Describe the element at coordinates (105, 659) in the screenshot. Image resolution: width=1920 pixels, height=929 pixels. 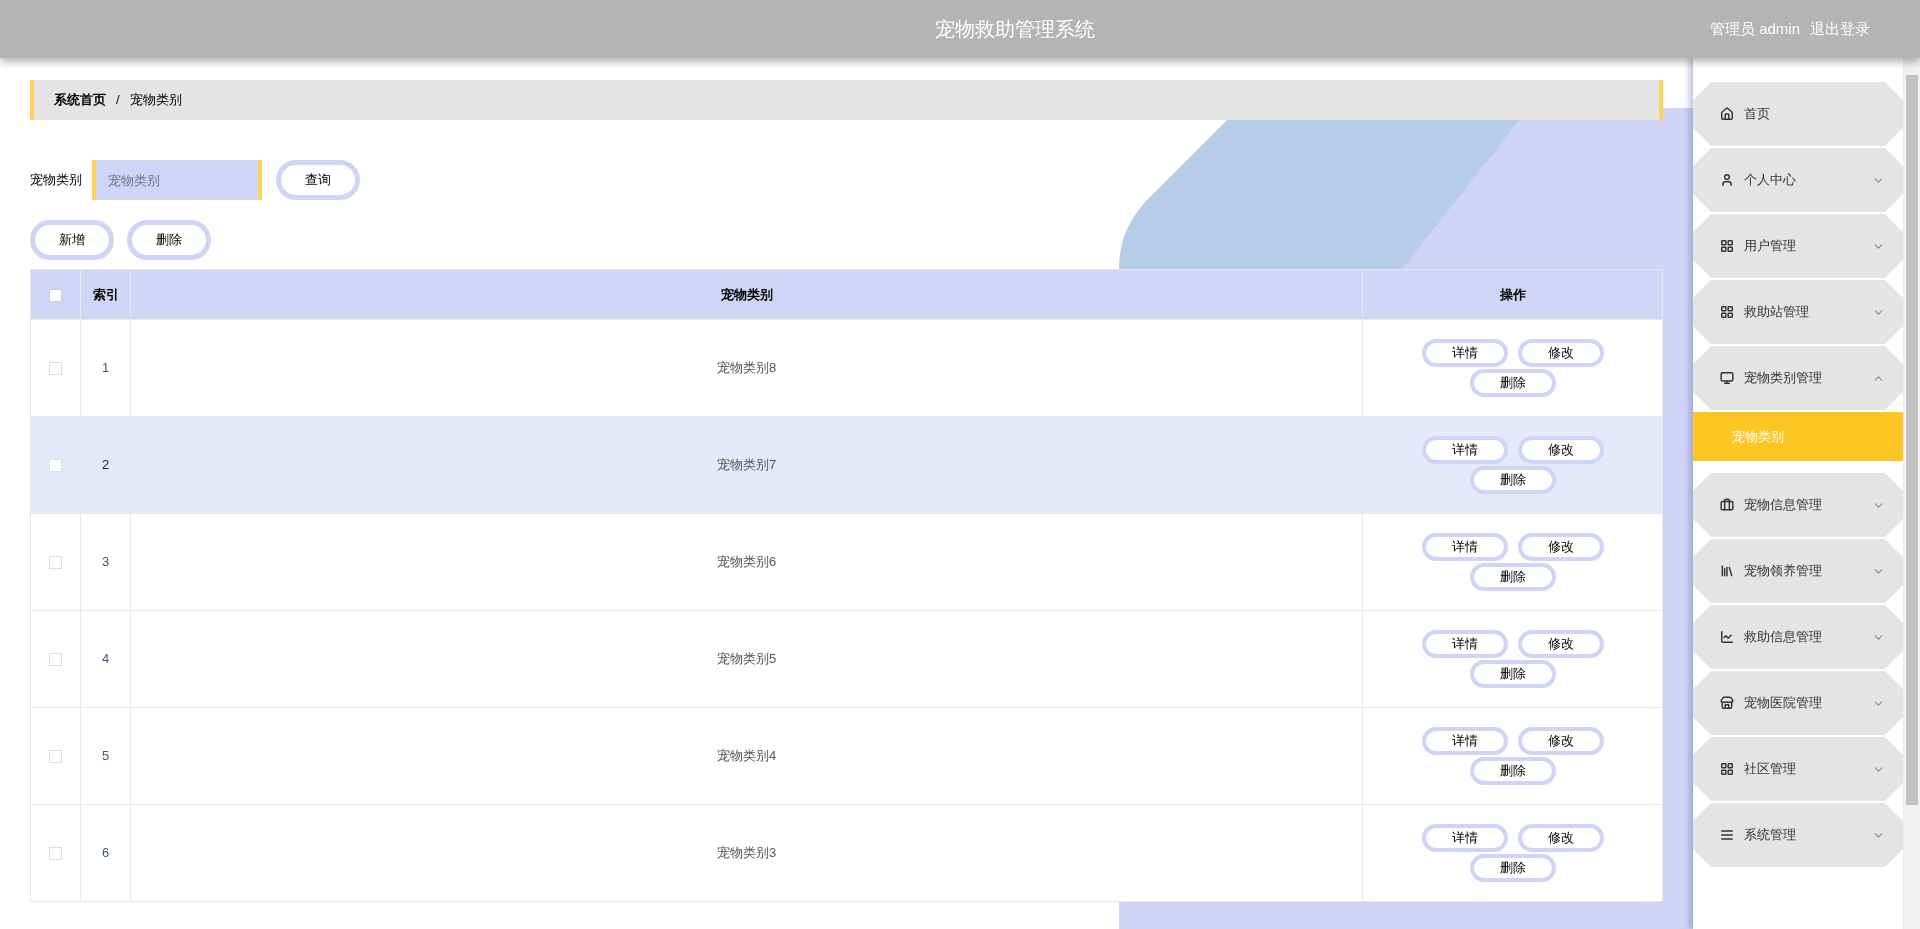
I see `index-cell: 4` at that location.